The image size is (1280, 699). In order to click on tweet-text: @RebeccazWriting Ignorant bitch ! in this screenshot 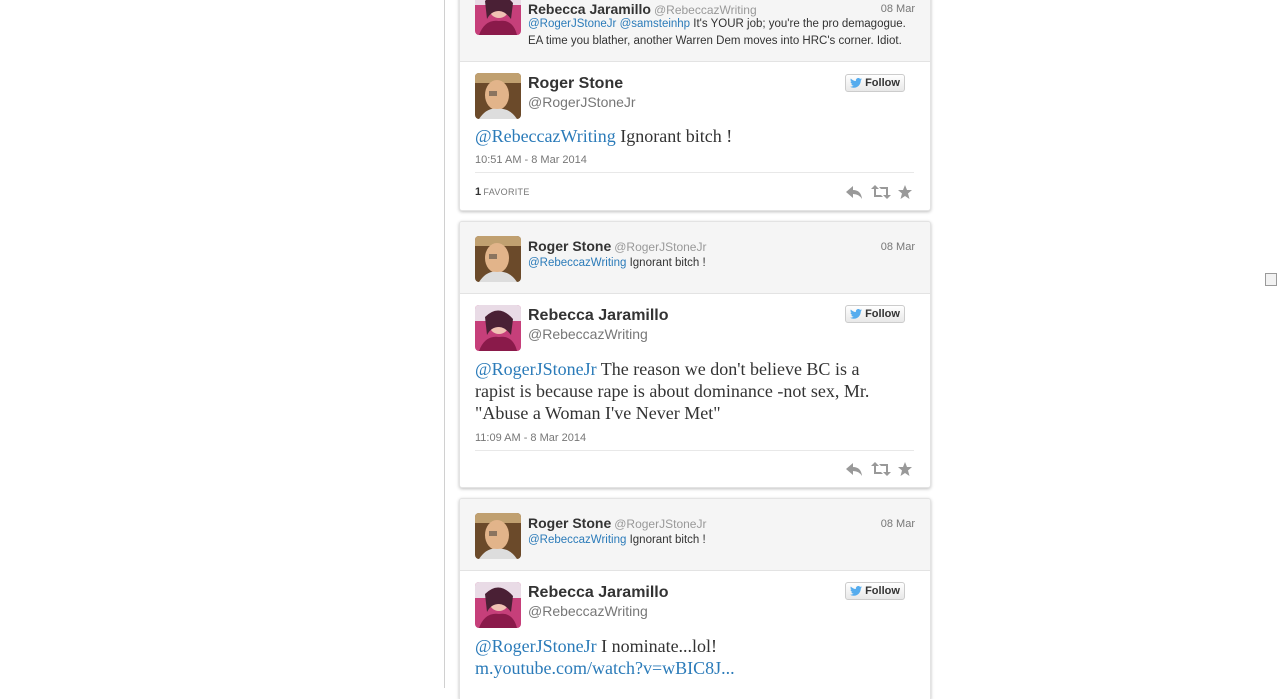, I will do `click(685, 136)`.